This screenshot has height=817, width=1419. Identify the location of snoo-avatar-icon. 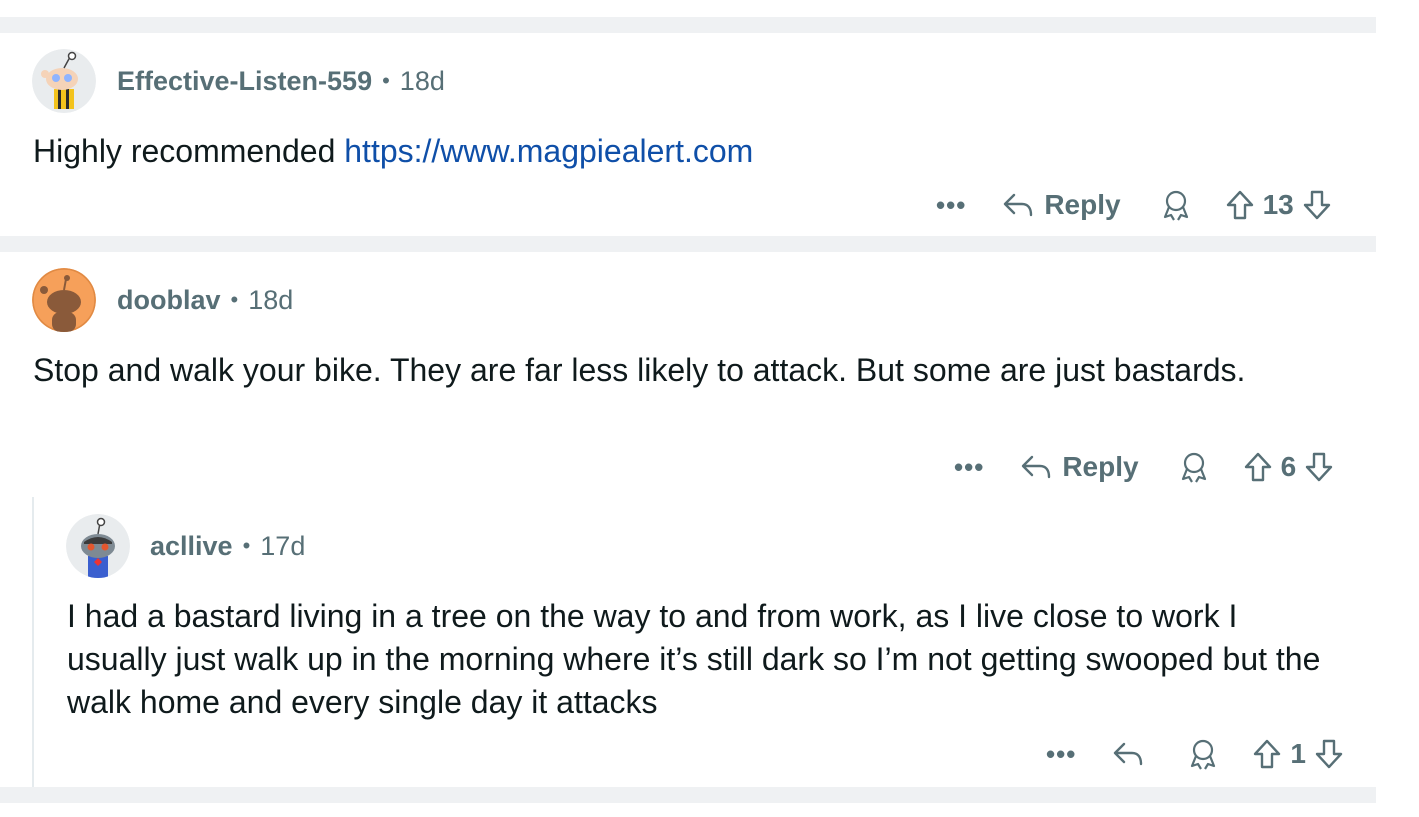
(64, 81).